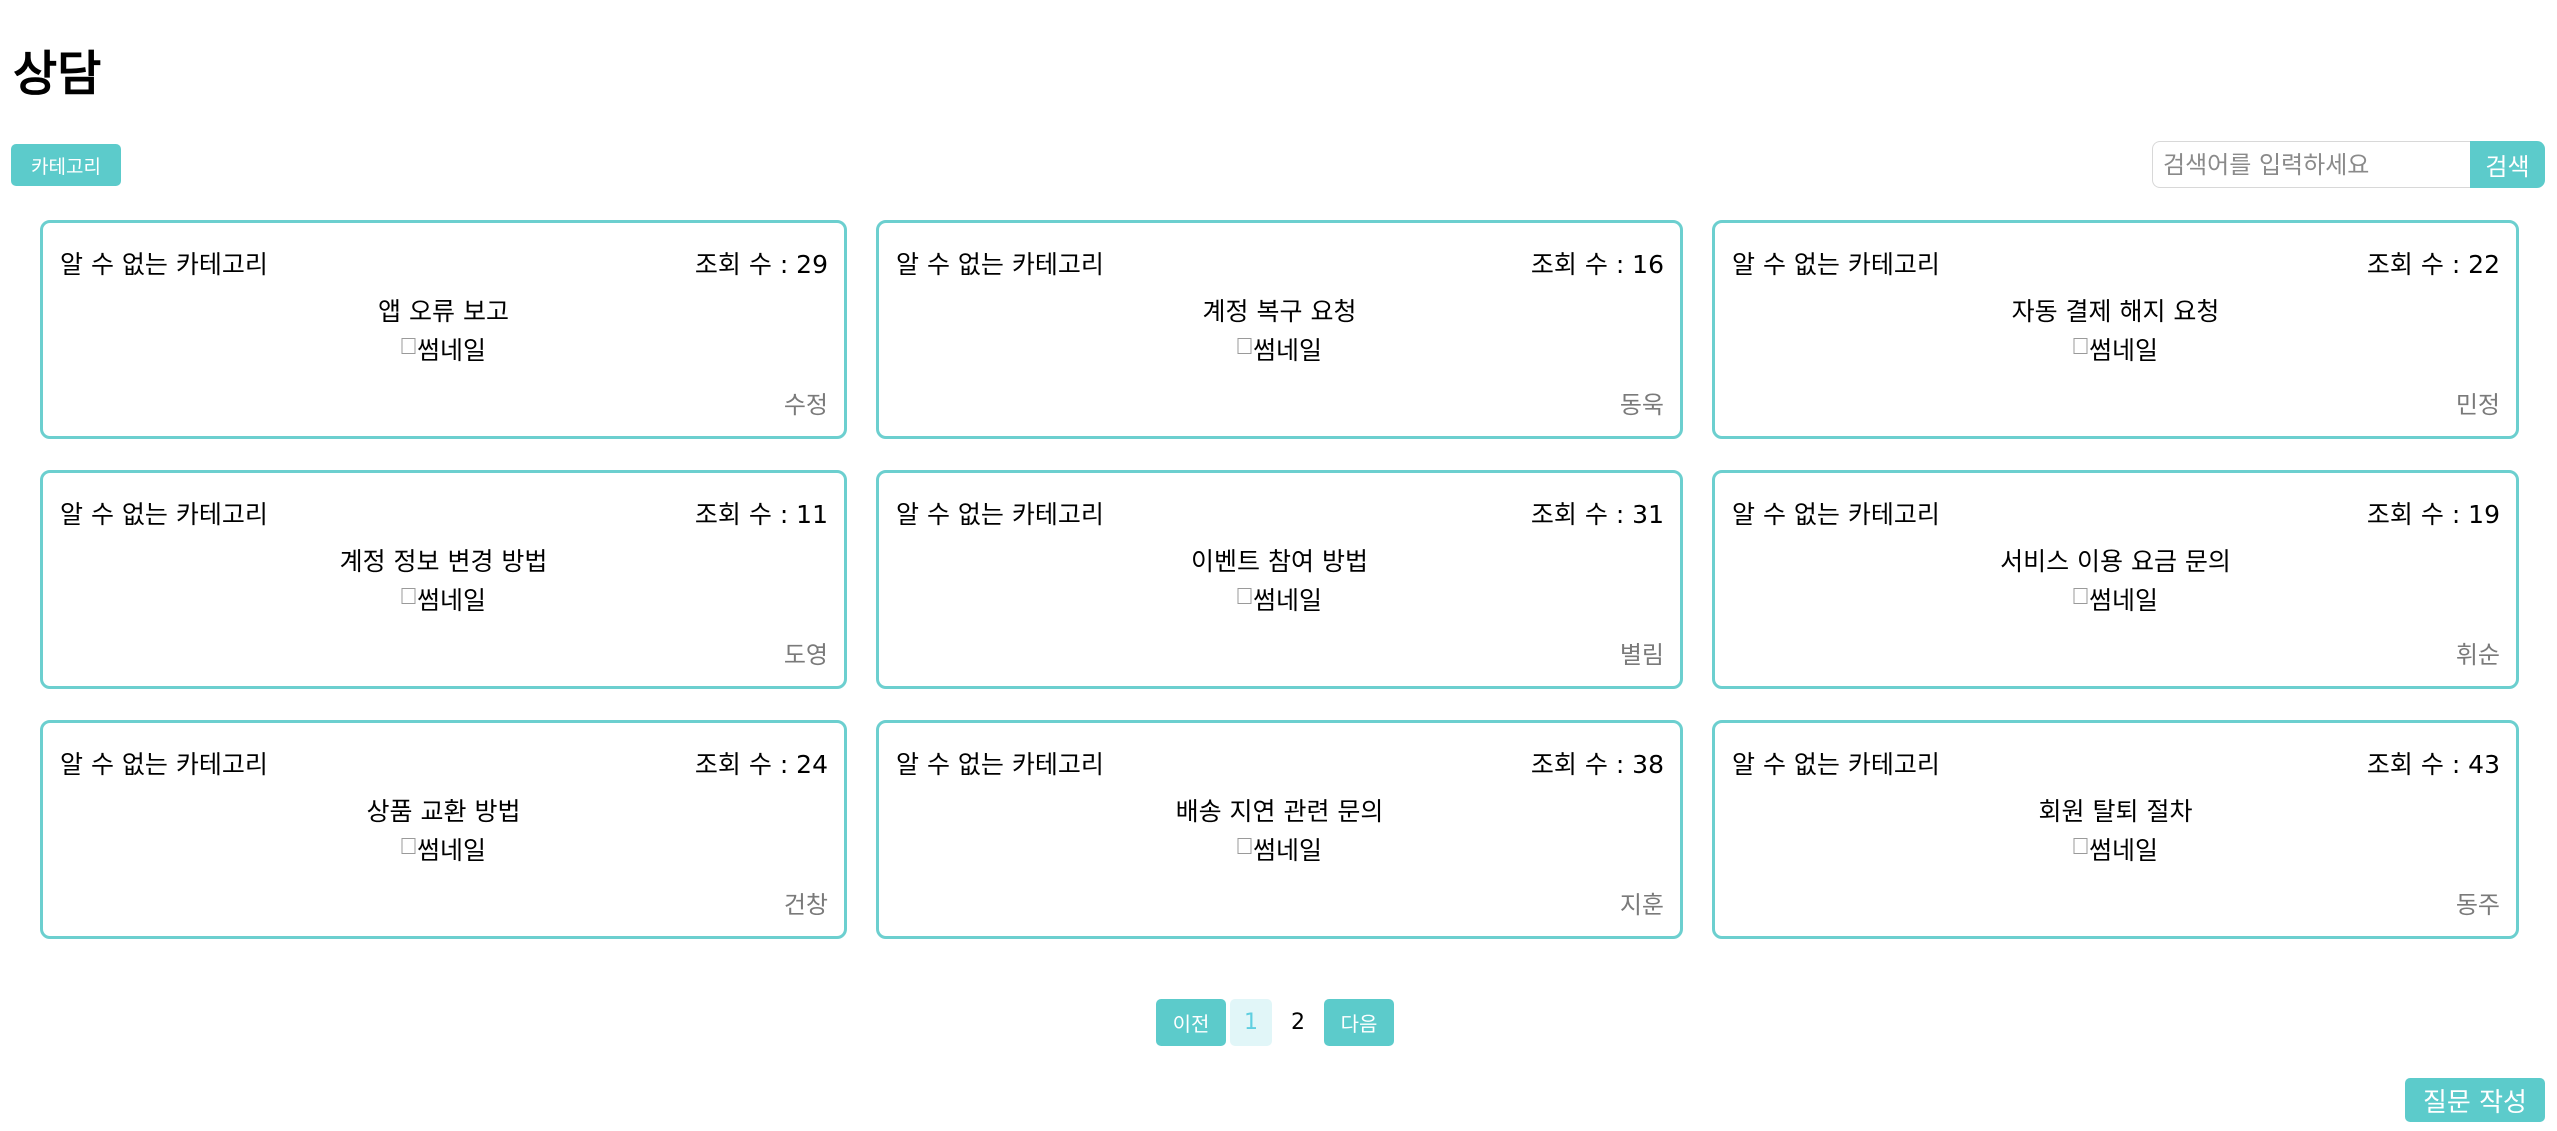 The height and width of the screenshot is (1131, 2557). What do you see at coordinates (2115, 561) in the screenshot?
I see `card-title: 서비스 이용 요금 문의` at bounding box center [2115, 561].